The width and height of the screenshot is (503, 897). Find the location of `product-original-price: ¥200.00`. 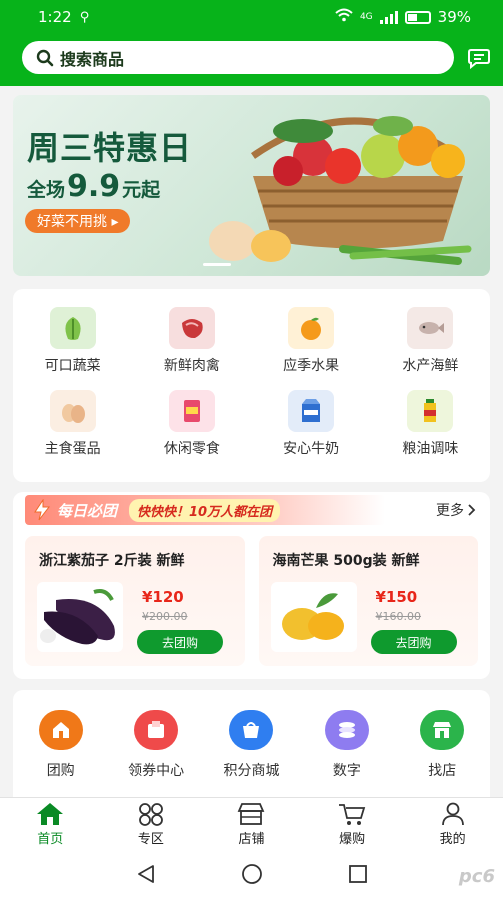

product-original-price: ¥200.00 is located at coordinates (165, 616).